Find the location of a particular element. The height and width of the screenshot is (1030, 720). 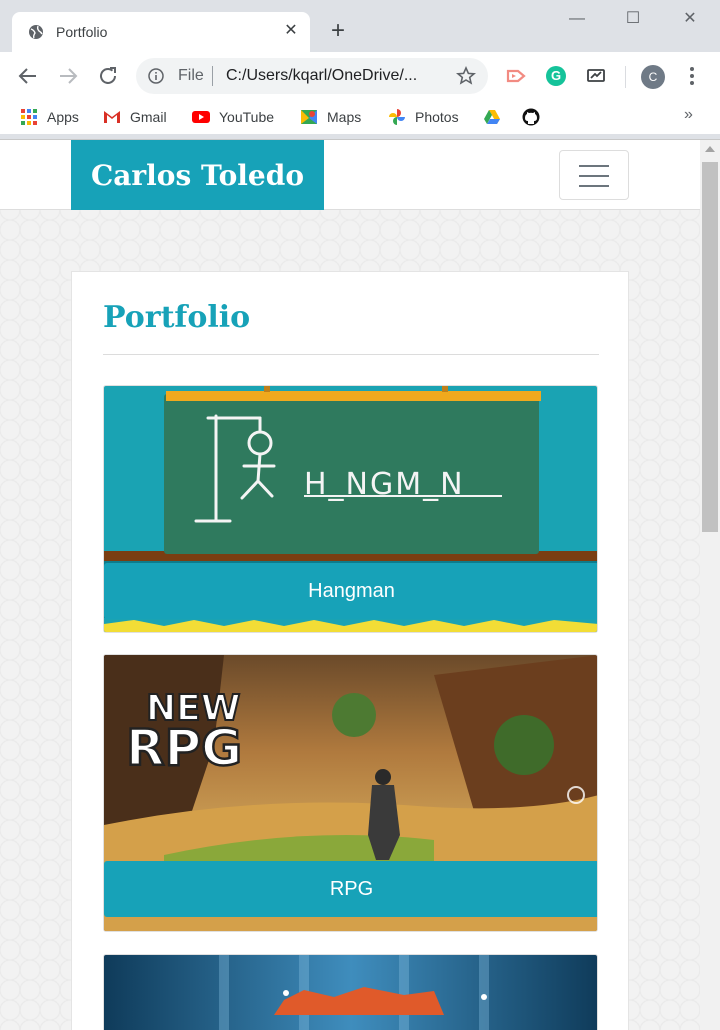

site-navbar: Carlos Toledo is located at coordinates (350, 175).